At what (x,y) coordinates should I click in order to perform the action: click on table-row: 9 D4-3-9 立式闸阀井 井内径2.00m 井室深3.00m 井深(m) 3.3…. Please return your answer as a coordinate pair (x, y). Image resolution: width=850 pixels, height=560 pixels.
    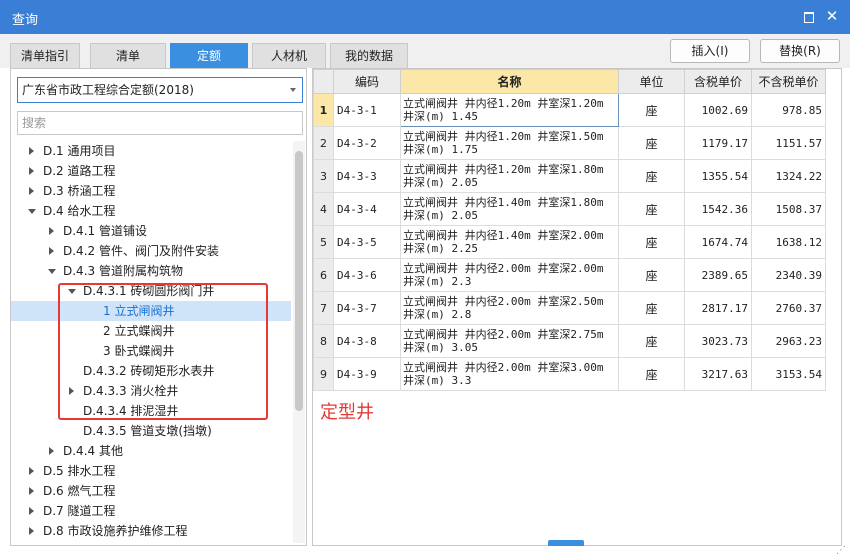
    Looking at the image, I should click on (569, 374).